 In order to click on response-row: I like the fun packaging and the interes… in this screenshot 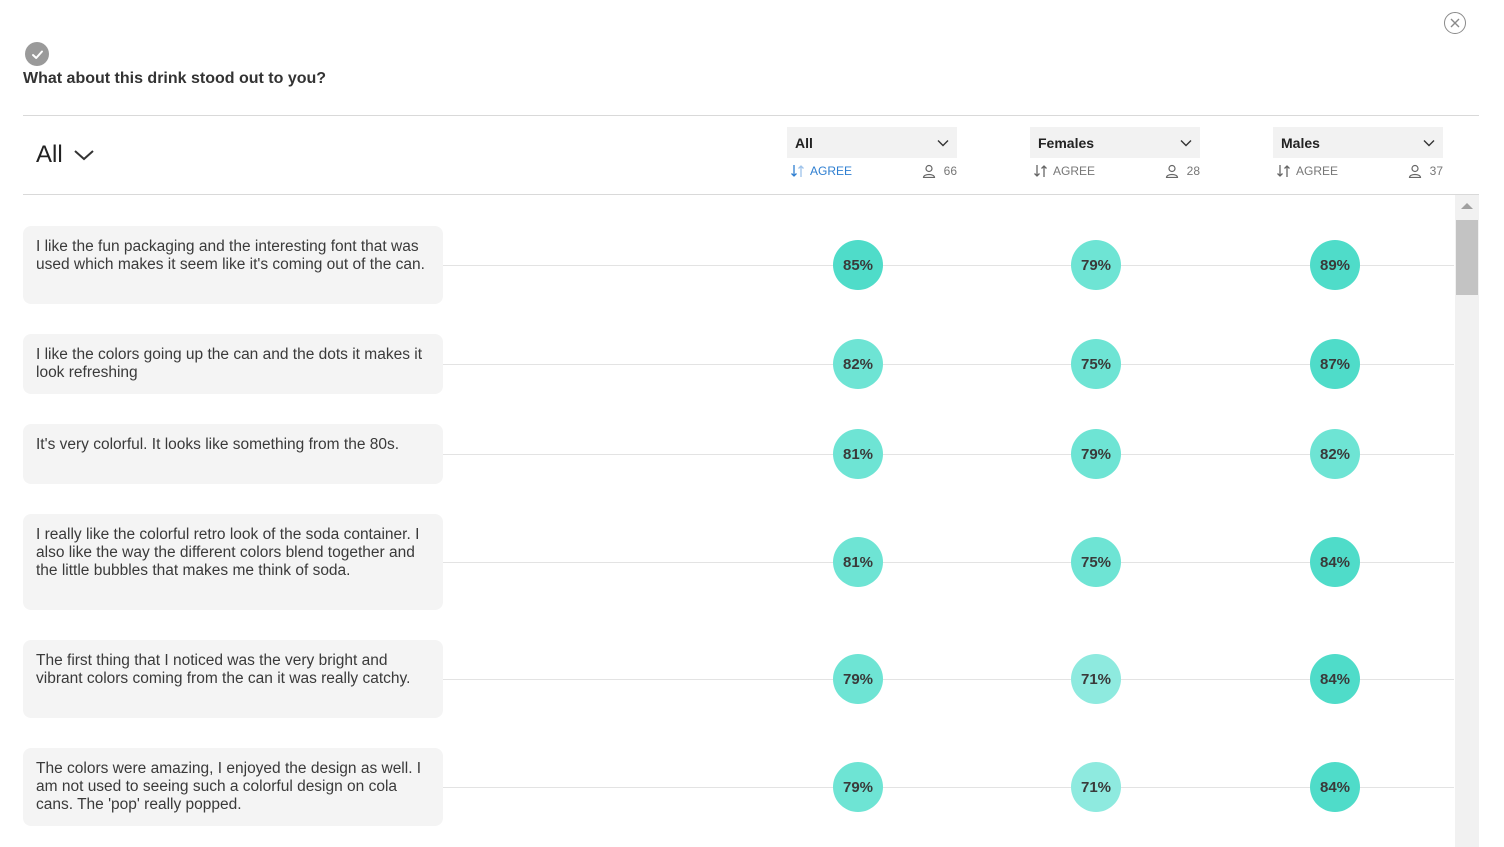, I will do `click(738, 265)`.